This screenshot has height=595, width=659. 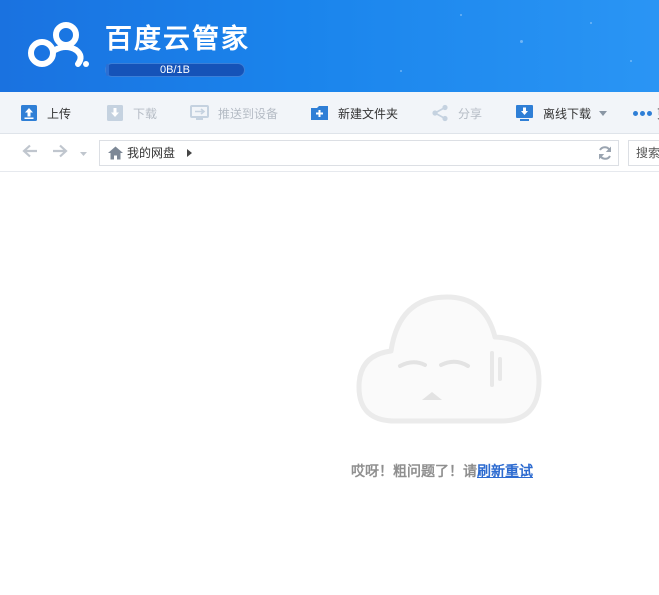 I want to click on error-text: 哎呀！粗问题了！请, so click(x=414, y=472).